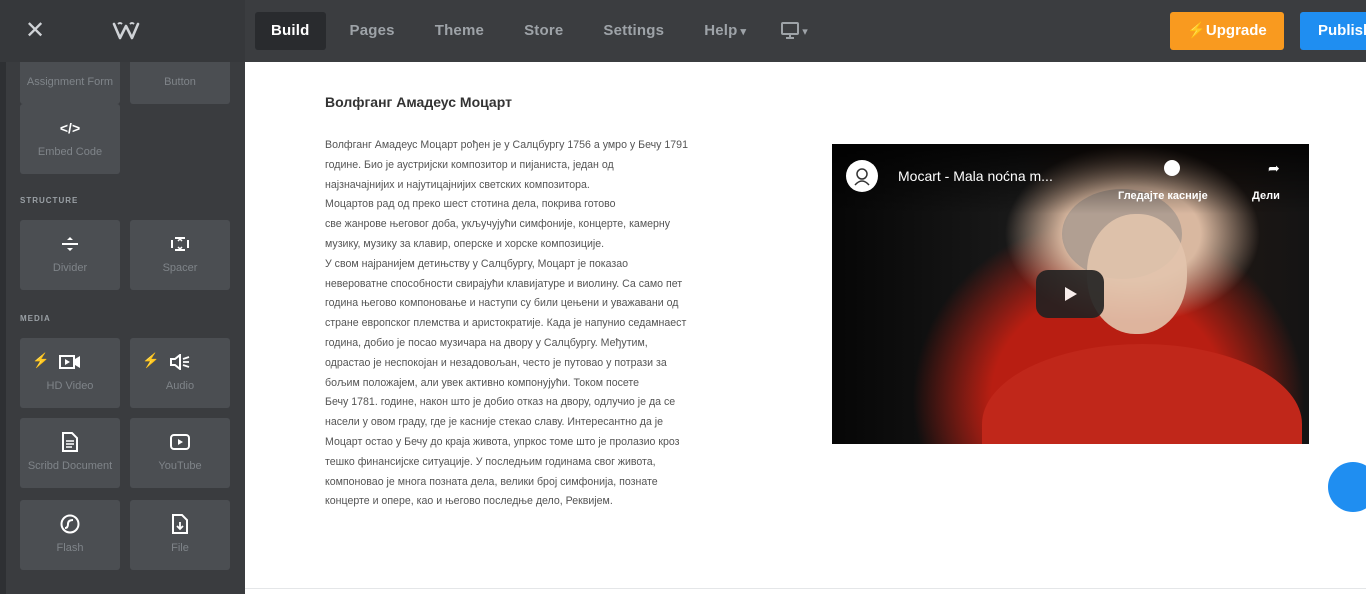 The height and width of the screenshot is (594, 1366). I want to click on play-icon, so click(1071, 294).